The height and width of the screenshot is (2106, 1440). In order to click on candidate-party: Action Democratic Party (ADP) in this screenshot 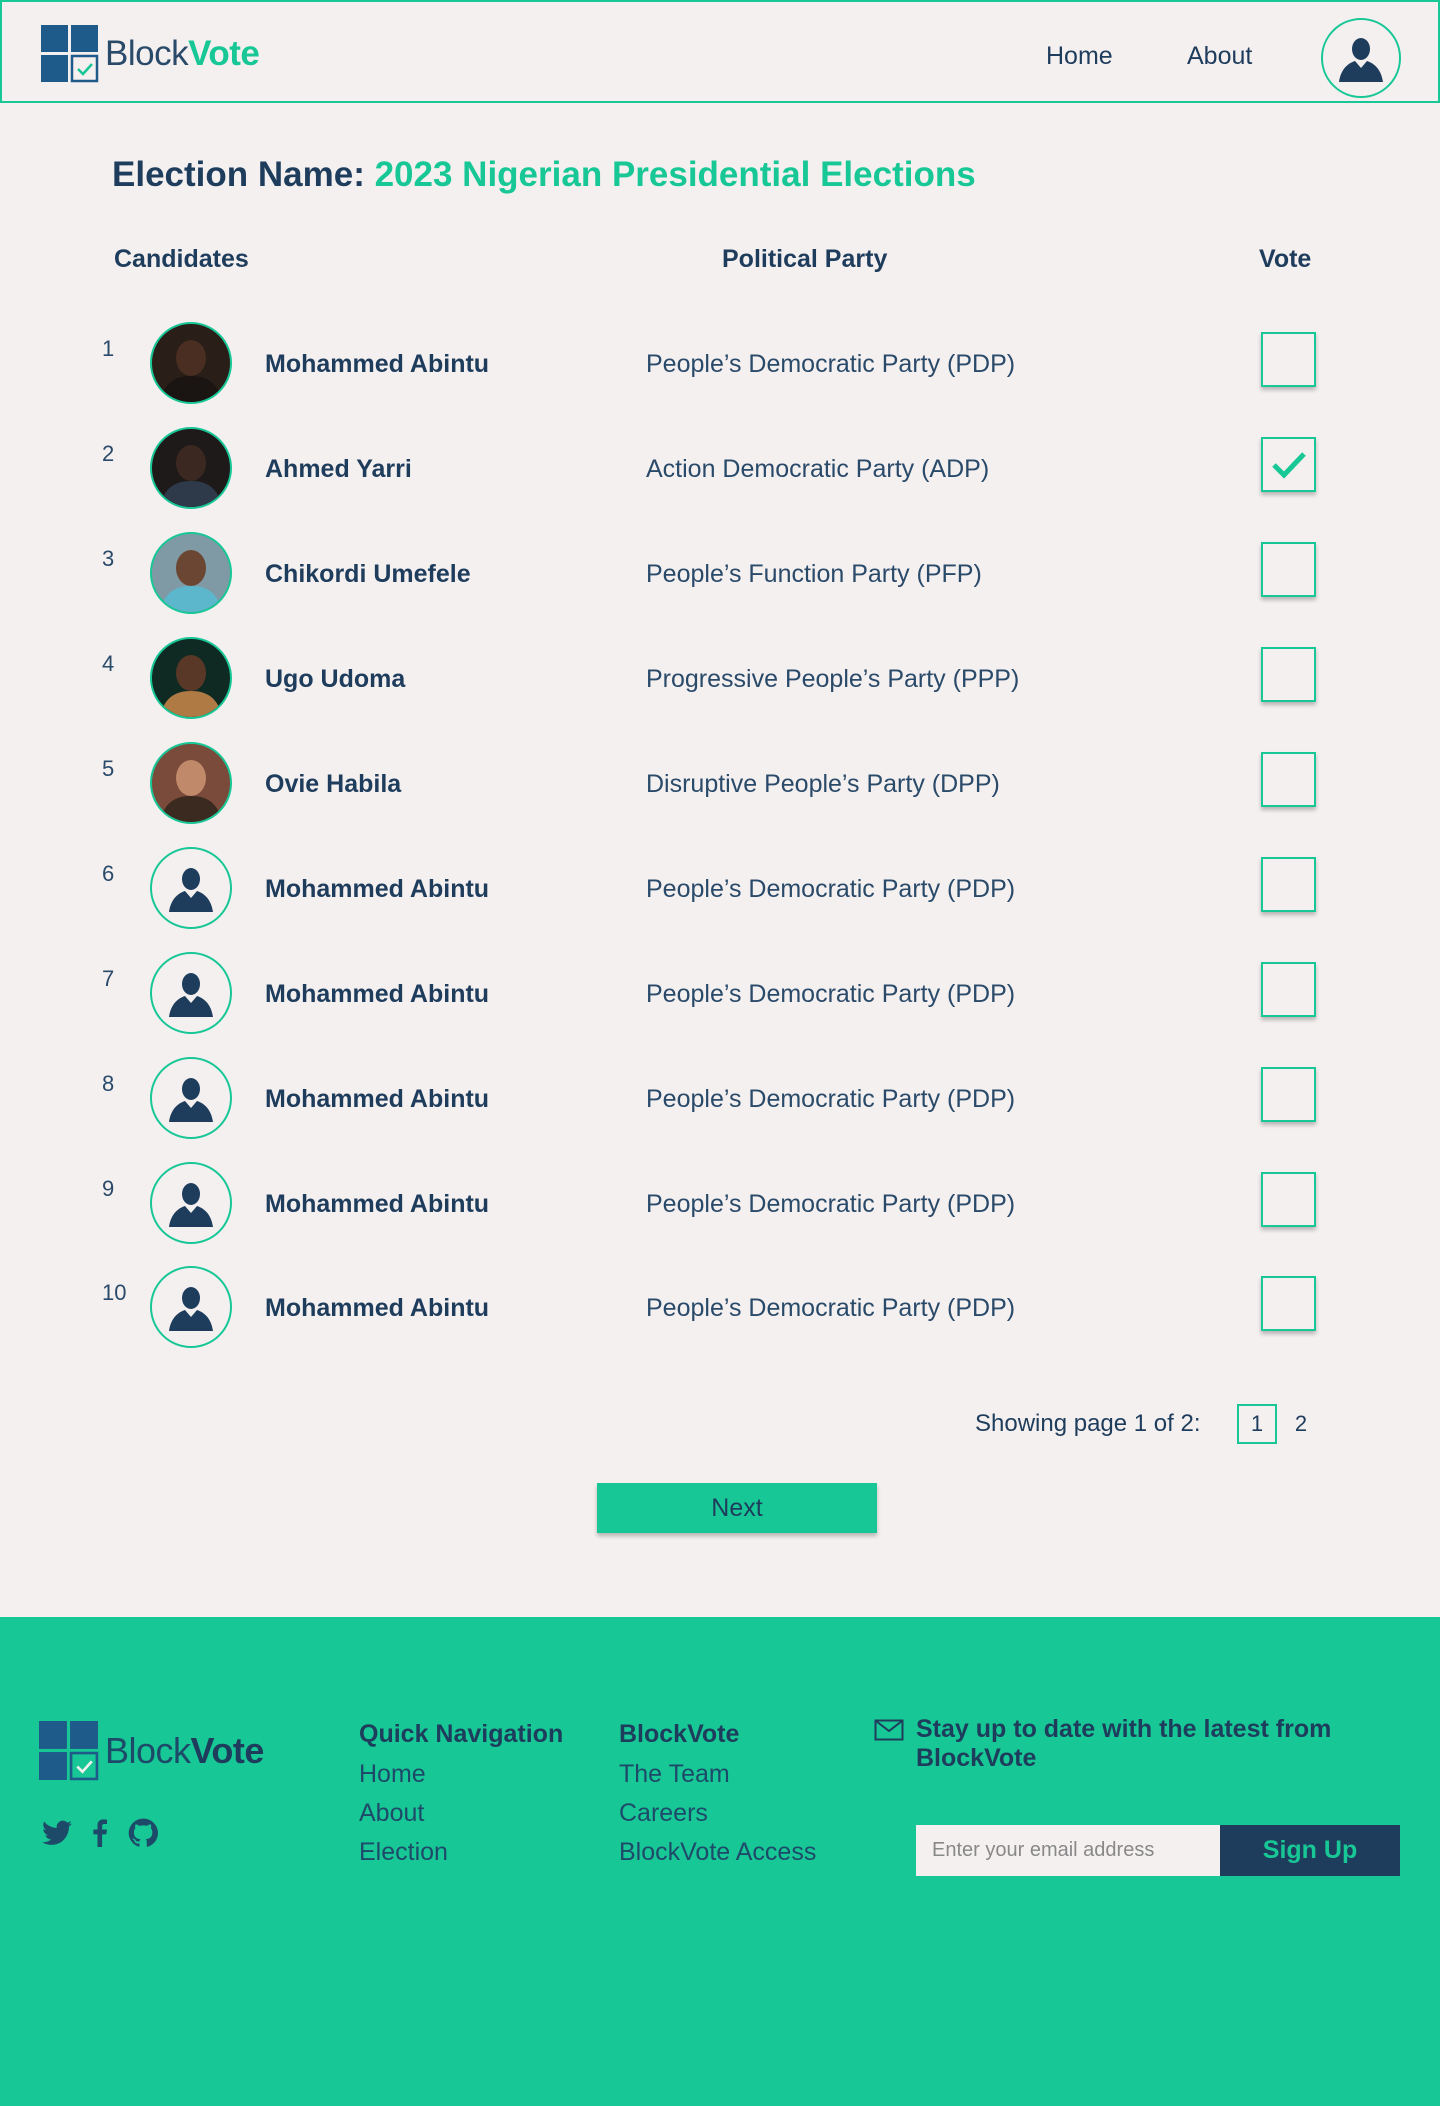, I will do `click(818, 469)`.